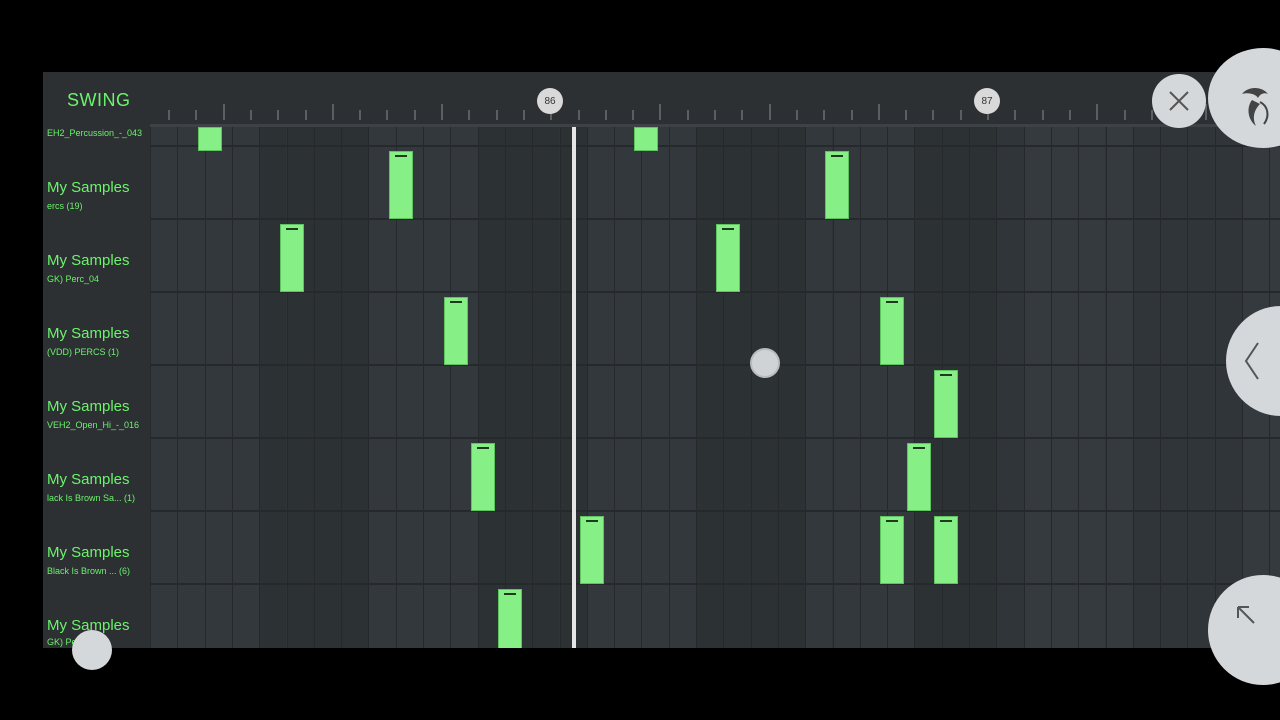  I want to click on channel-row-3: My Samples (VDD) PERCS (1), so click(96, 327).